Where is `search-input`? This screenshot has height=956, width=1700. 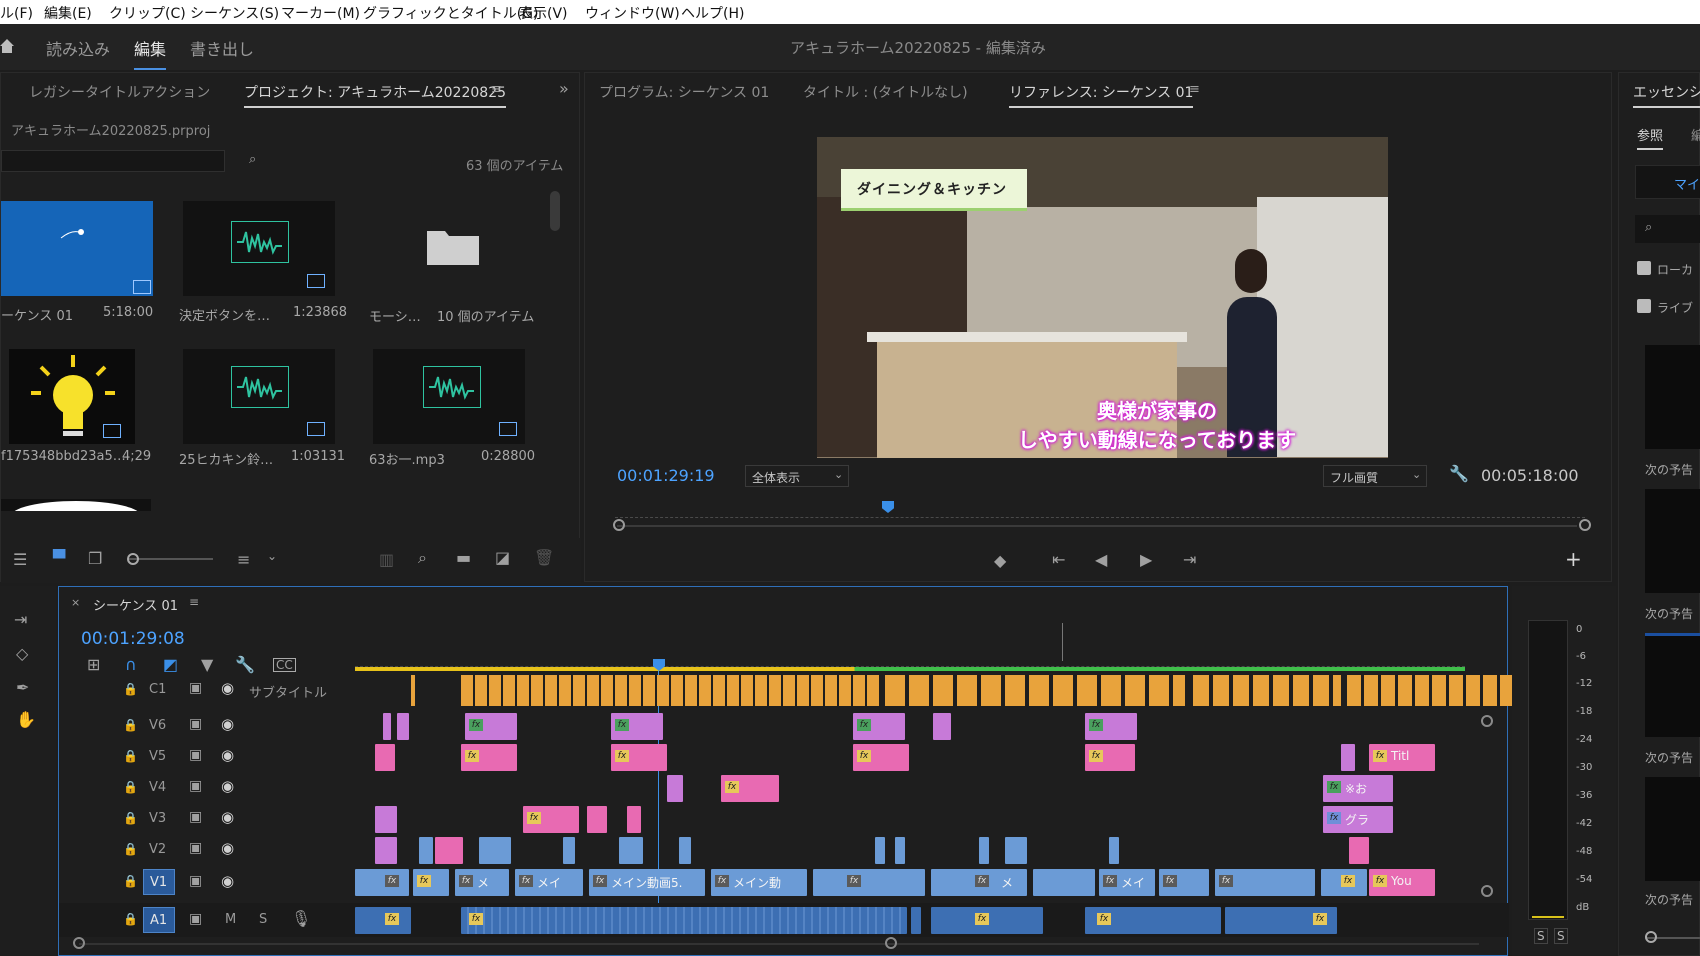 search-input is located at coordinates (113, 161).